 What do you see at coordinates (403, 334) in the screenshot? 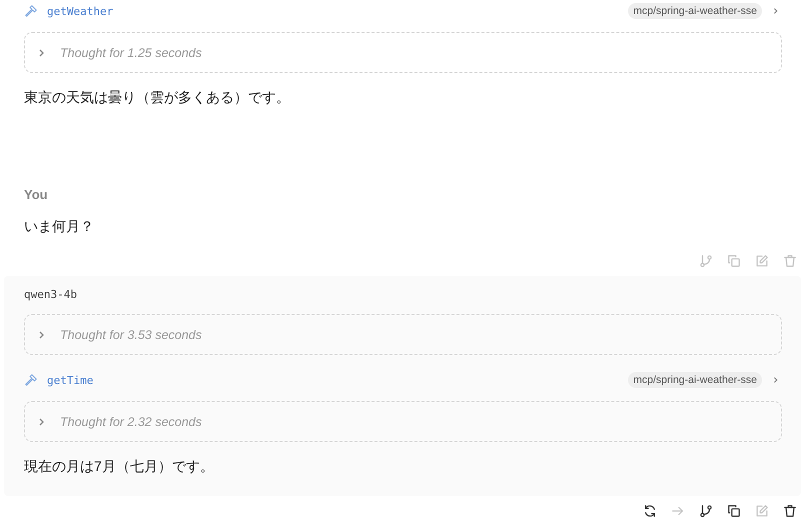
I see `thought-toggle: Thought for 3.53 seconds` at bounding box center [403, 334].